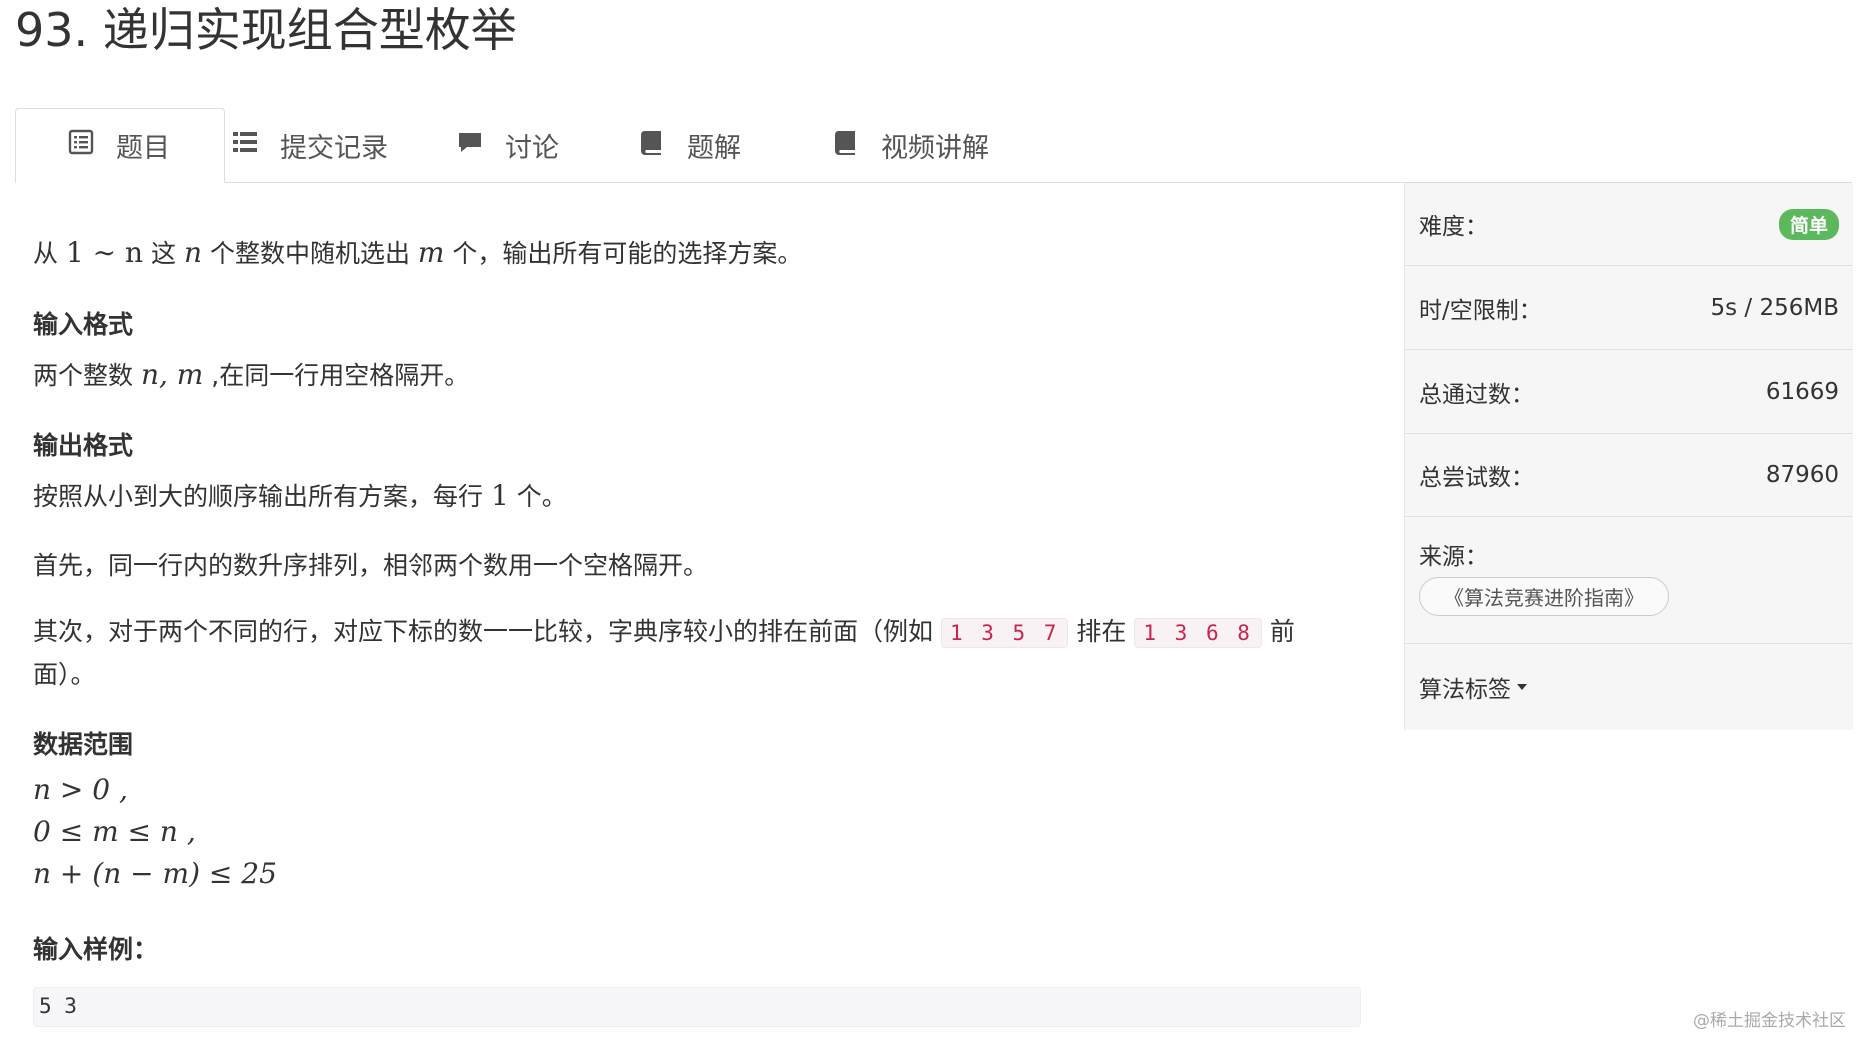 The width and height of the screenshot is (1862, 1037). Describe the element at coordinates (300, 495) in the screenshot. I see `output-format-text: 按照从小到大的顺序输出所有方案，每行 1 个。` at that location.